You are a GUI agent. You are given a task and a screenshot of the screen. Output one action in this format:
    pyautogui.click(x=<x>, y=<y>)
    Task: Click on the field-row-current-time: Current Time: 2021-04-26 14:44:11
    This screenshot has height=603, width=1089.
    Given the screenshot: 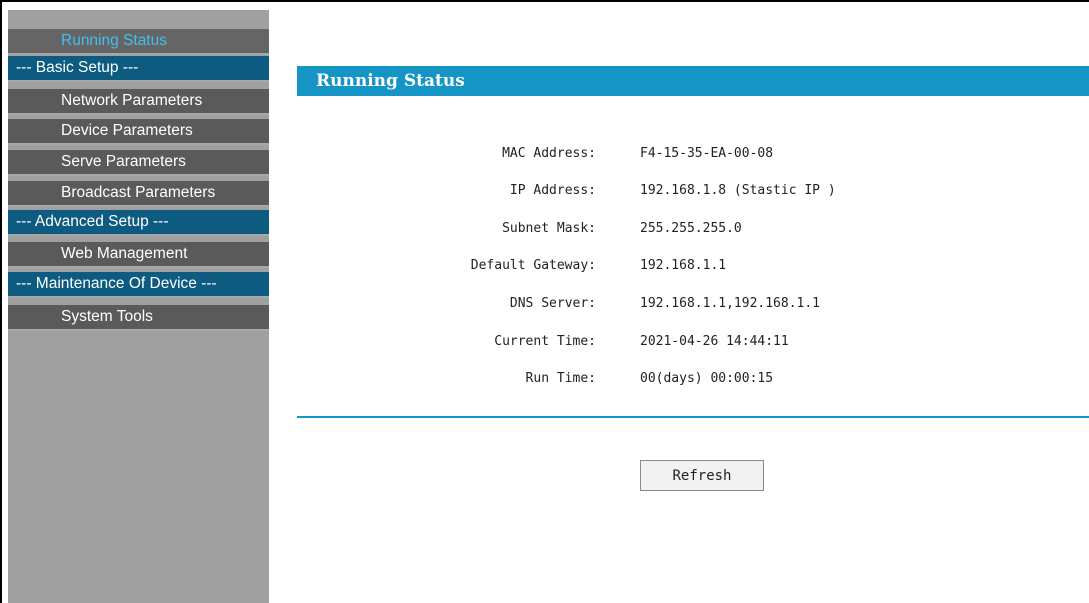 What is the action you would take?
    pyautogui.click(x=670, y=344)
    